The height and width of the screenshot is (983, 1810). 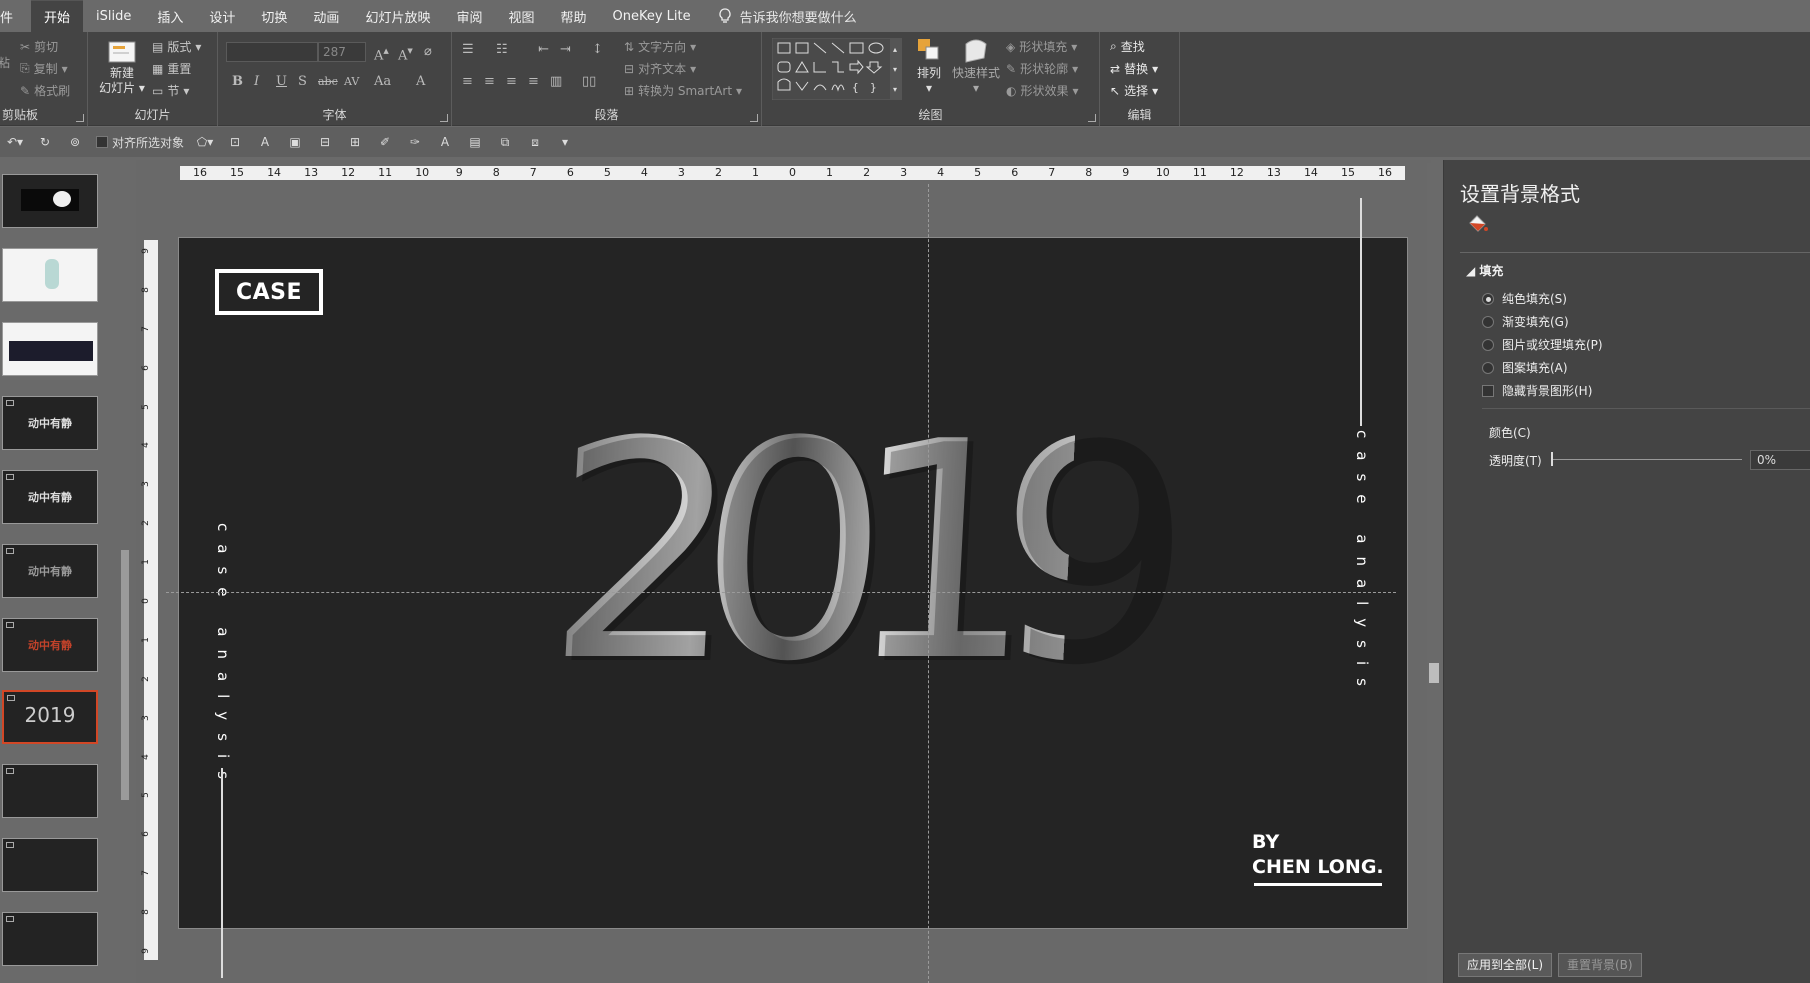 I want to click on thumbnail-scrollbar, so click(x=125, y=571).